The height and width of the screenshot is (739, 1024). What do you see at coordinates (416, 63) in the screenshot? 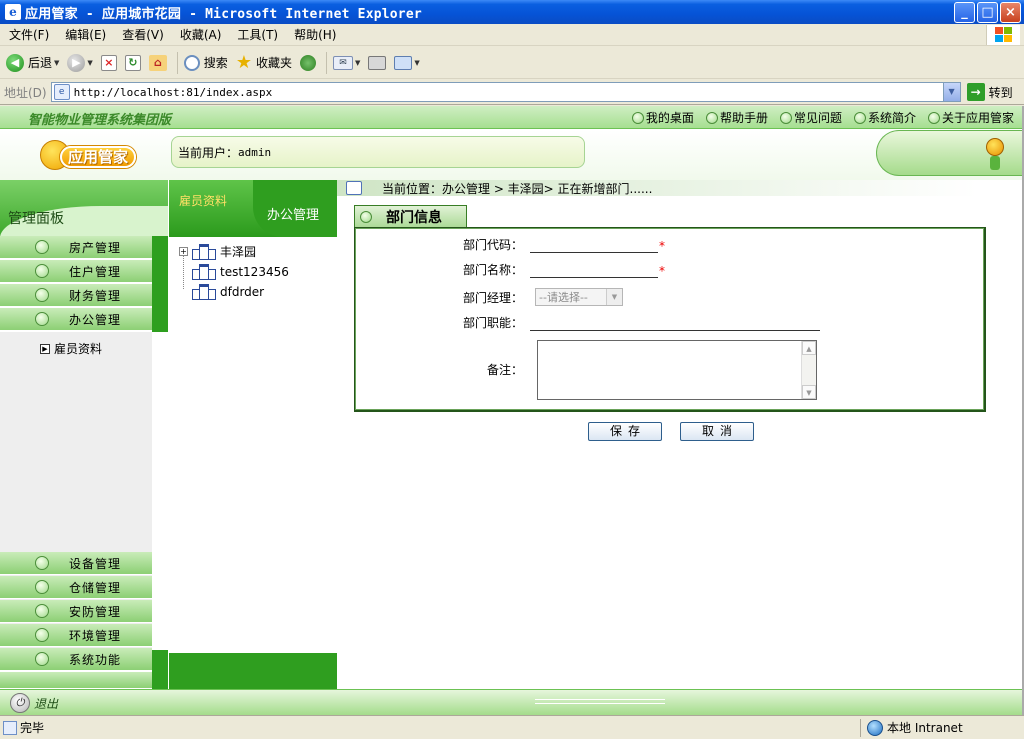
I see `edit-dropdown-icon: ▼` at bounding box center [416, 63].